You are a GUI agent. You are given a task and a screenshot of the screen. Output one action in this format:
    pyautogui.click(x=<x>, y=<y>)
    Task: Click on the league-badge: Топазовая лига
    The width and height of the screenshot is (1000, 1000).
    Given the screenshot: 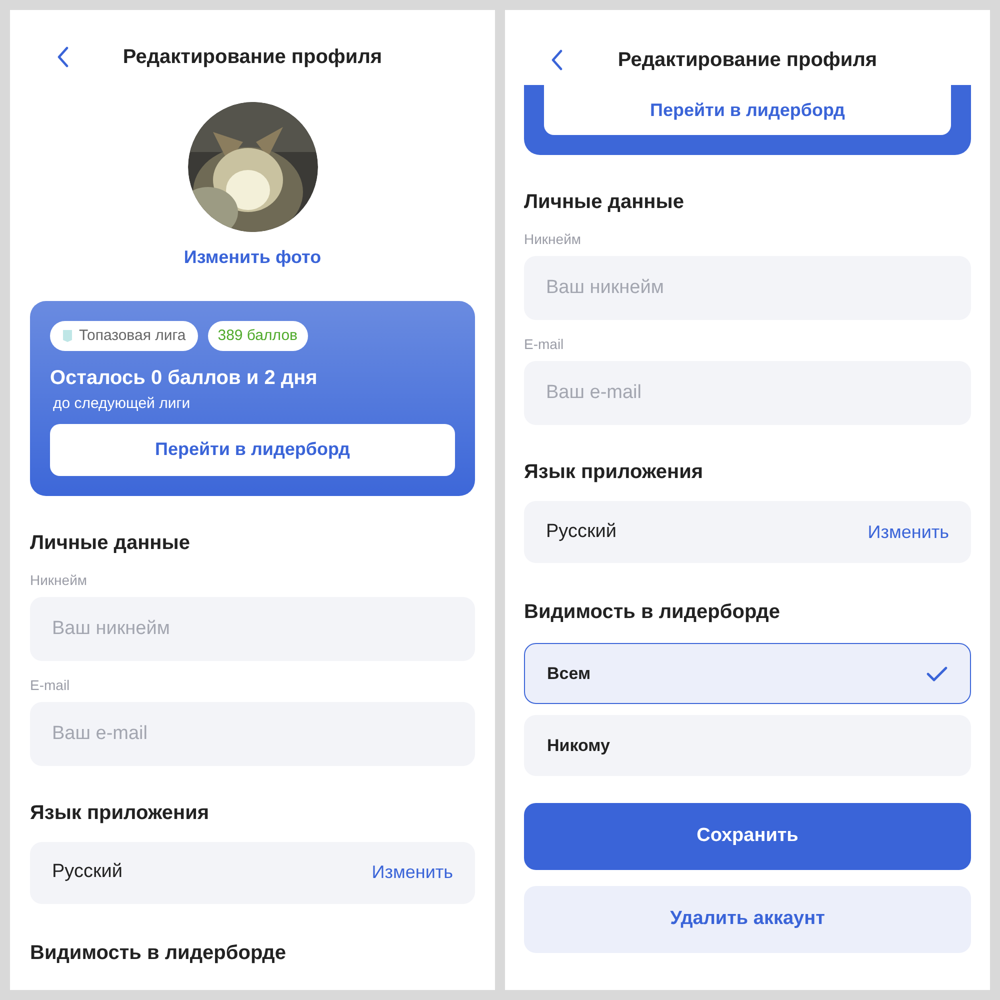 What is the action you would take?
    pyautogui.click(x=124, y=336)
    